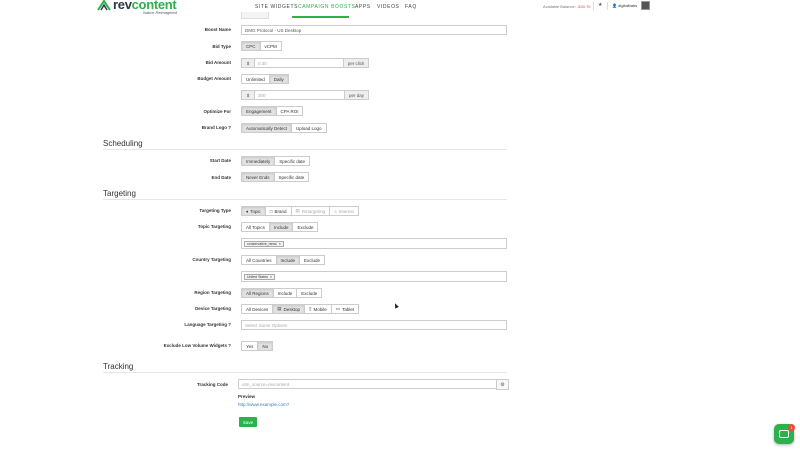  Describe the element at coordinates (309, 128) in the screenshot. I see `brand-logo-upload: Upload Logo` at that location.